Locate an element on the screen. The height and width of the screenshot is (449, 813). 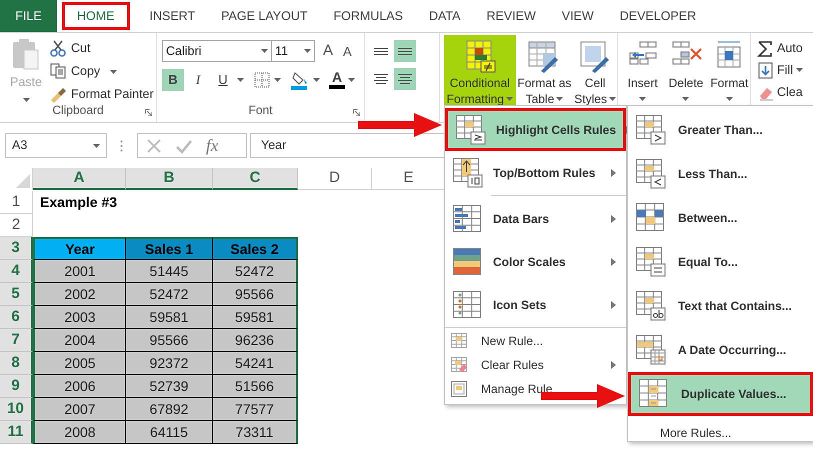
menu-item: Icon Sets is located at coordinates (535, 304).